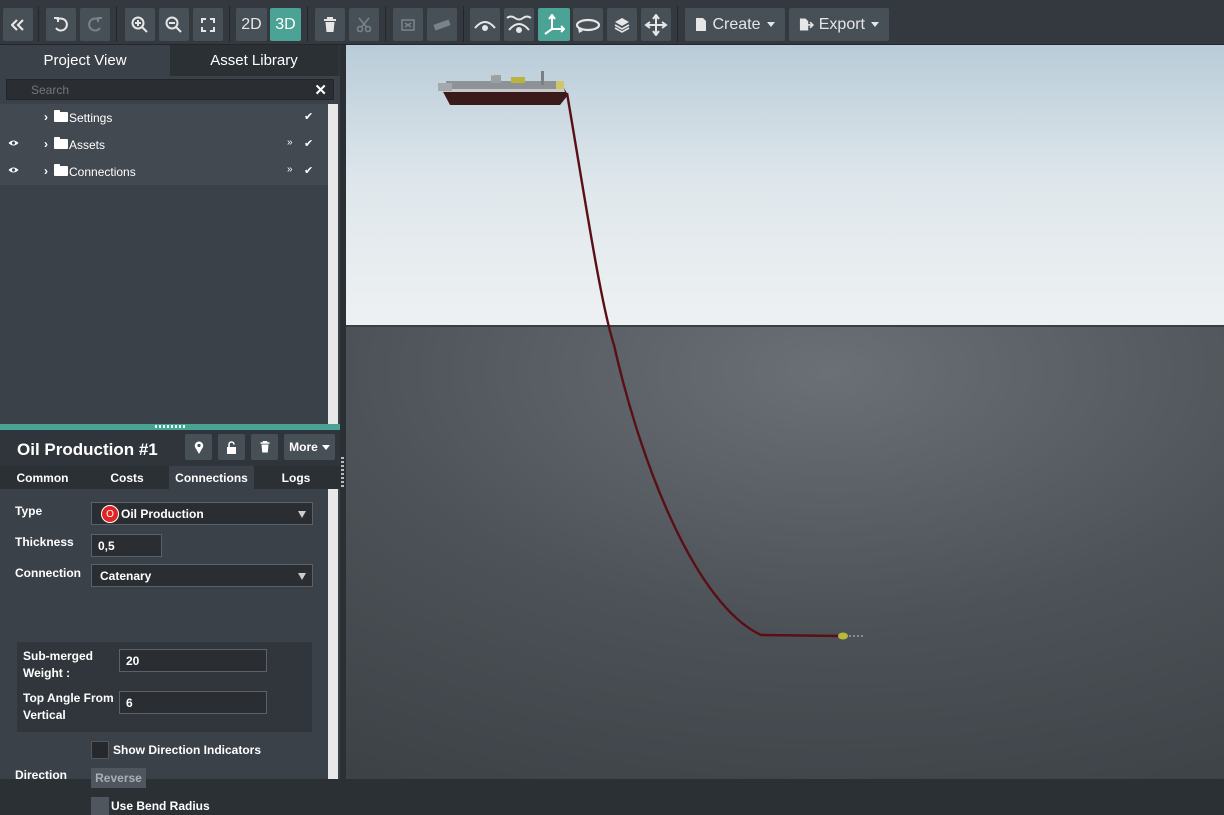 This screenshot has height=815, width=1224. What do you see at coordinates (193, 660) in the screenshot?
I see `submerged-weight-field: 20` at bounding box center [193, 660].